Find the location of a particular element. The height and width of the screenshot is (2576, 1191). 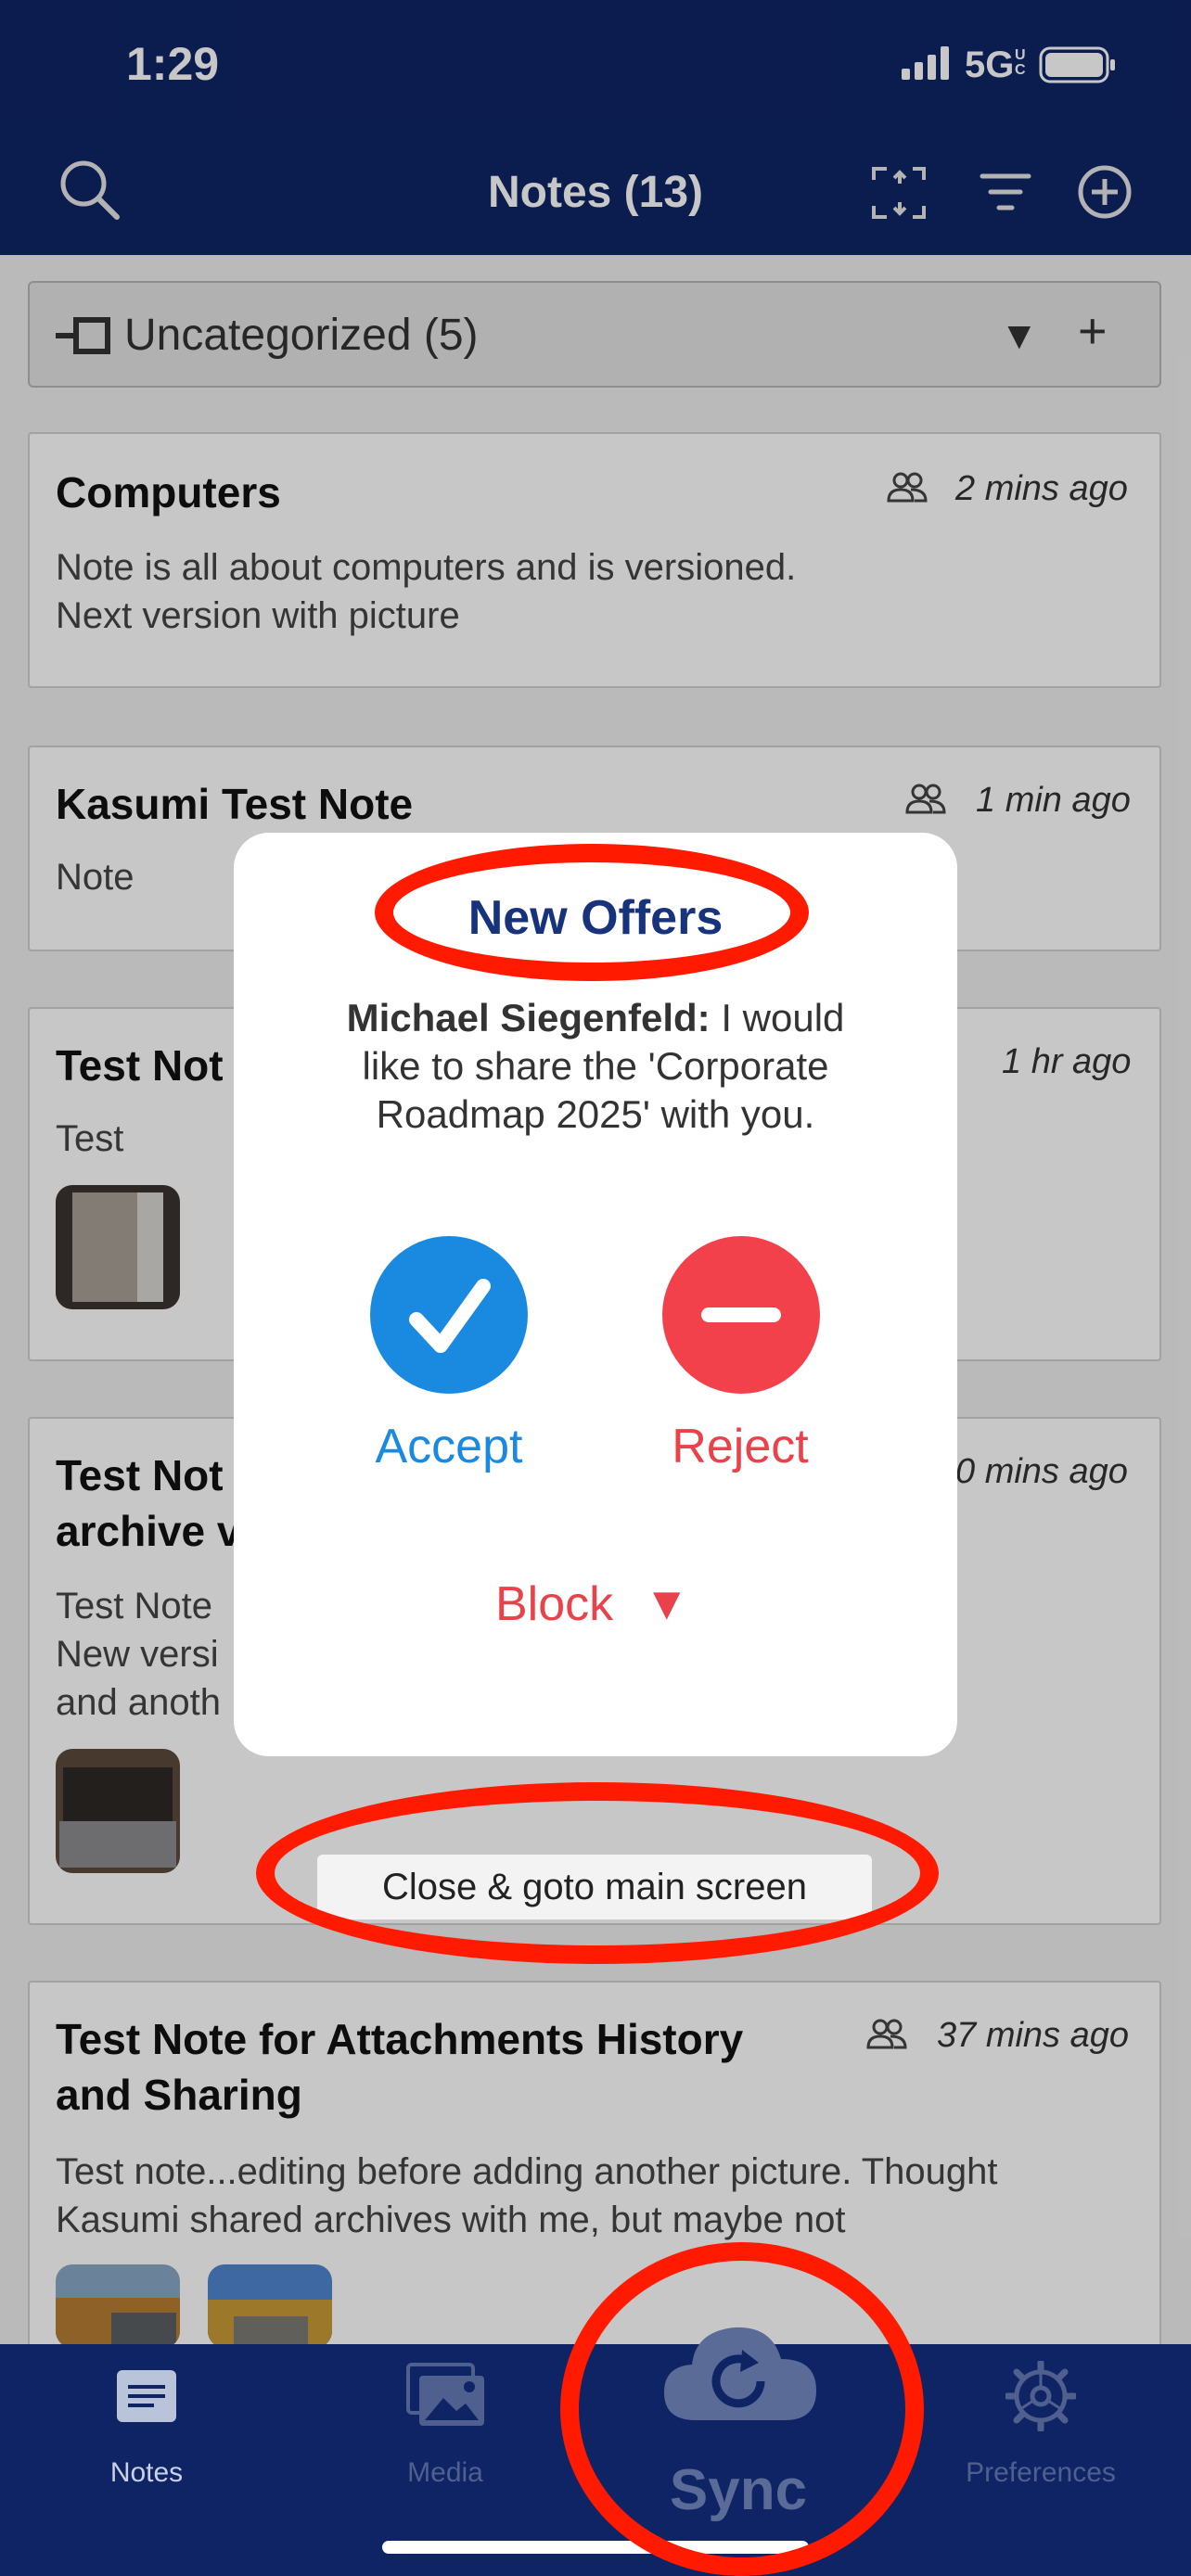

tab-preferences: Preferences is located at coordinates (1040, 2431).